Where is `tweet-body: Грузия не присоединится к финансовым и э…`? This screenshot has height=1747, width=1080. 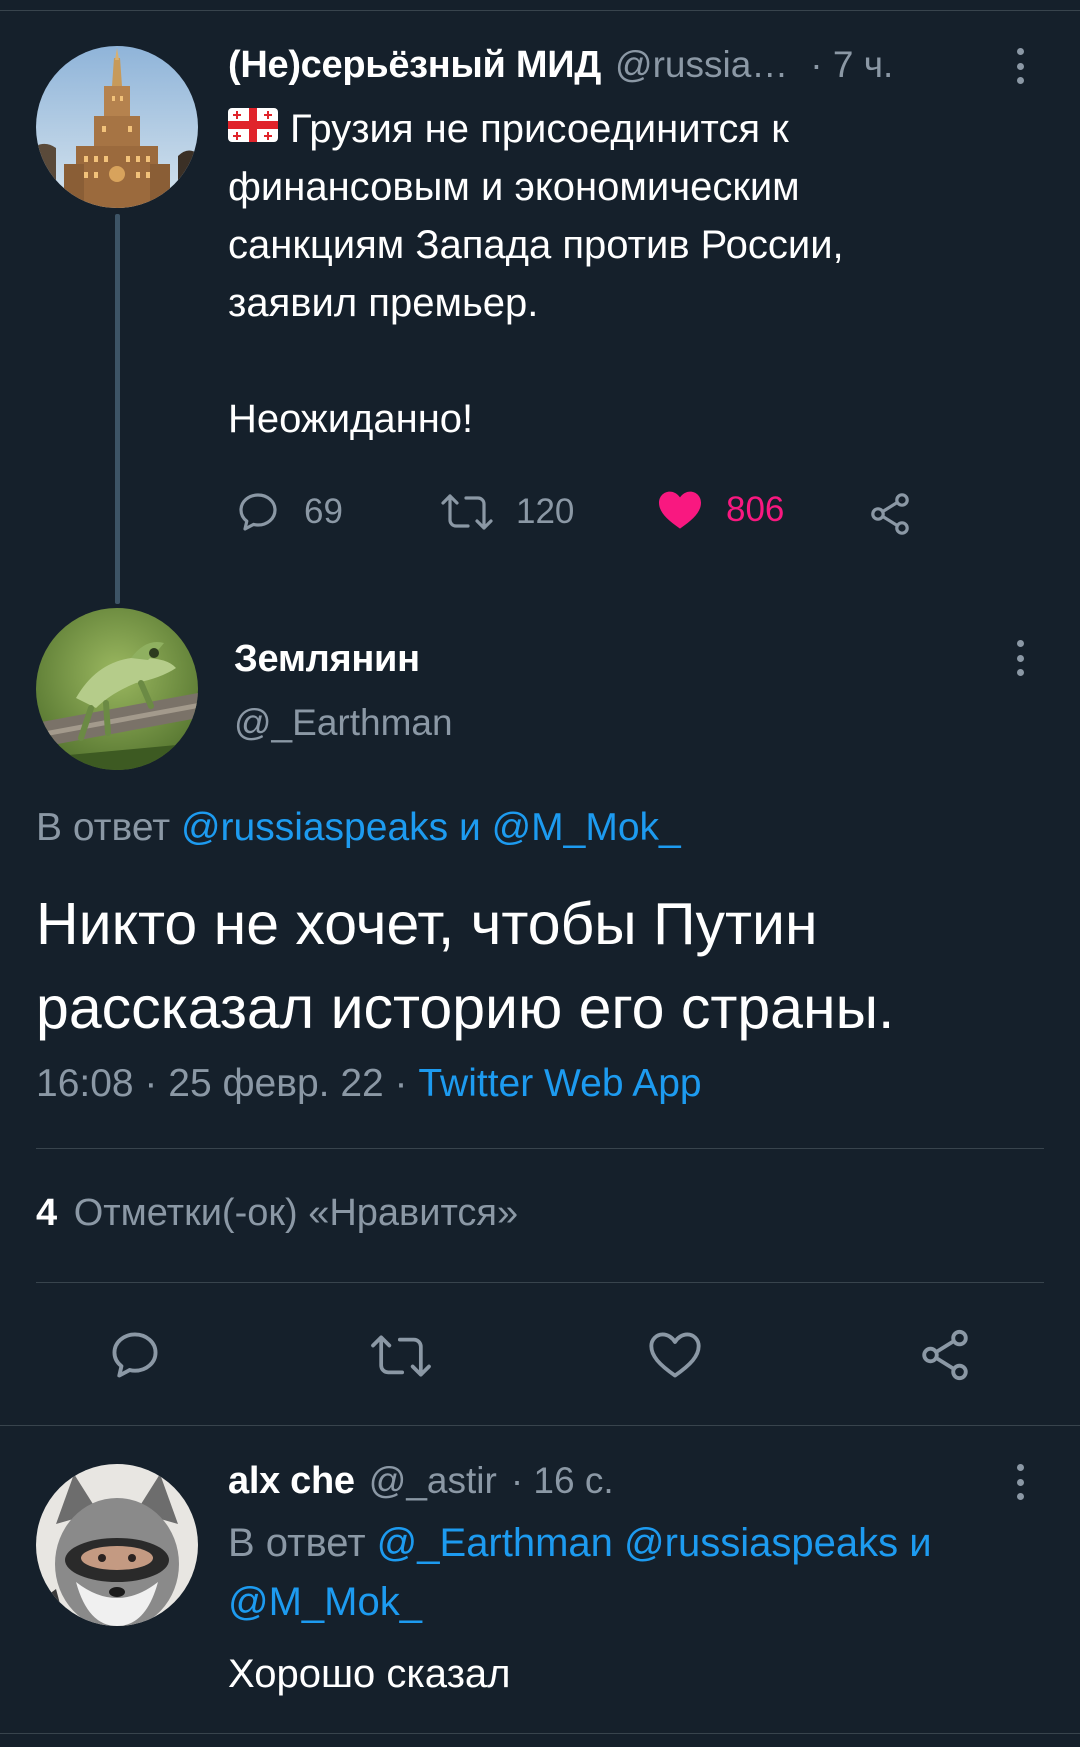 tweet-body: Грузия не присоединится к финансовым и э… is located at coordinates (628, 274).